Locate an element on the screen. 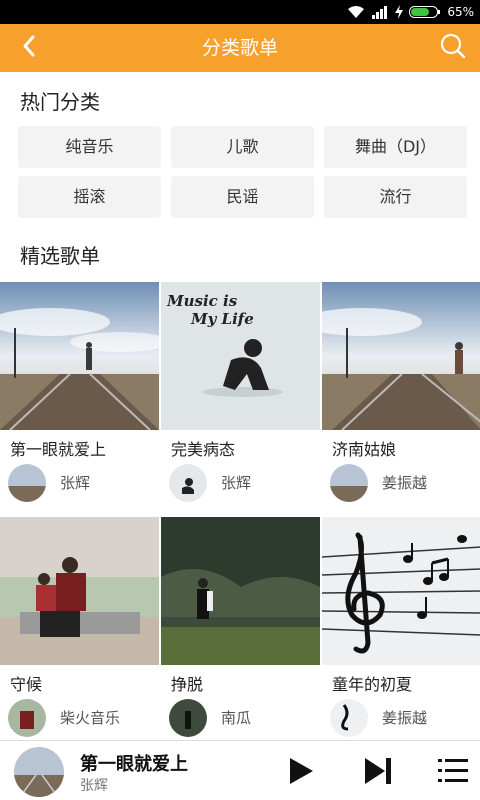 This screenshot has height=800, width=480. playlist-title: 童年的初夏 is located at coordinates (372, 684).